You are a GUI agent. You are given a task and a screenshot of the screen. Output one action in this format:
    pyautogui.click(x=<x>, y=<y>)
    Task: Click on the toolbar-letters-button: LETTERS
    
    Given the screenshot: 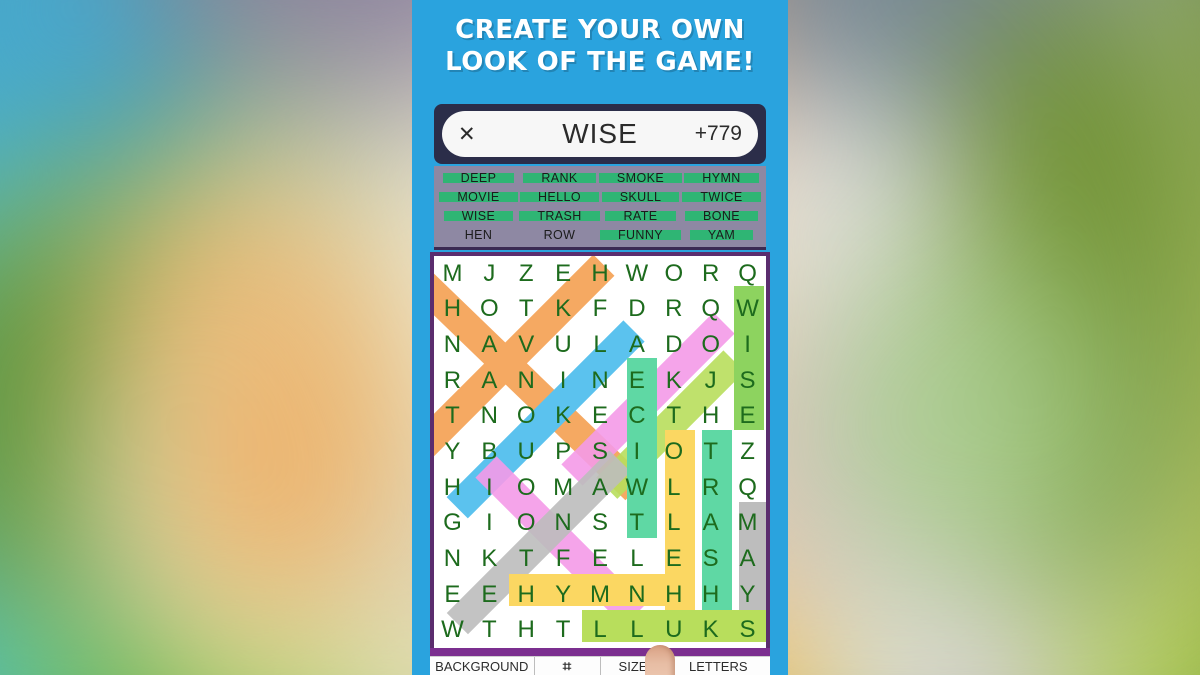 What is the action you would take?
    pyautogui.click(x=719, y=666)
    